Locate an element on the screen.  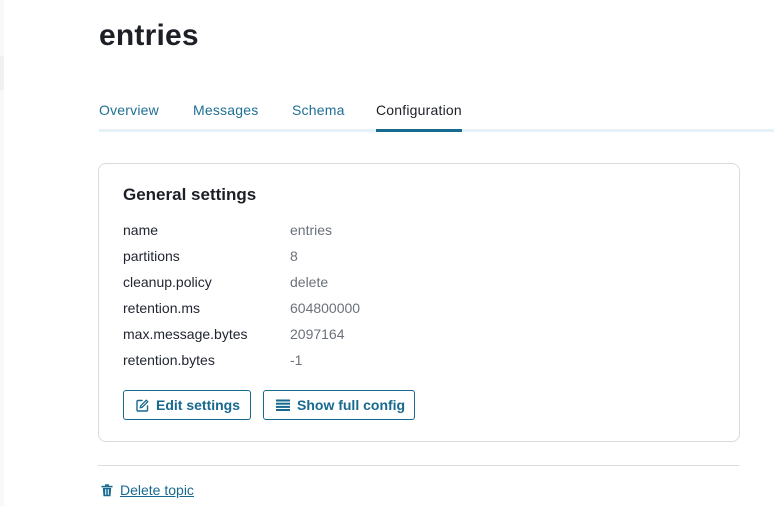
setting-key: retention.bytes is located at coordinates (169, 360).